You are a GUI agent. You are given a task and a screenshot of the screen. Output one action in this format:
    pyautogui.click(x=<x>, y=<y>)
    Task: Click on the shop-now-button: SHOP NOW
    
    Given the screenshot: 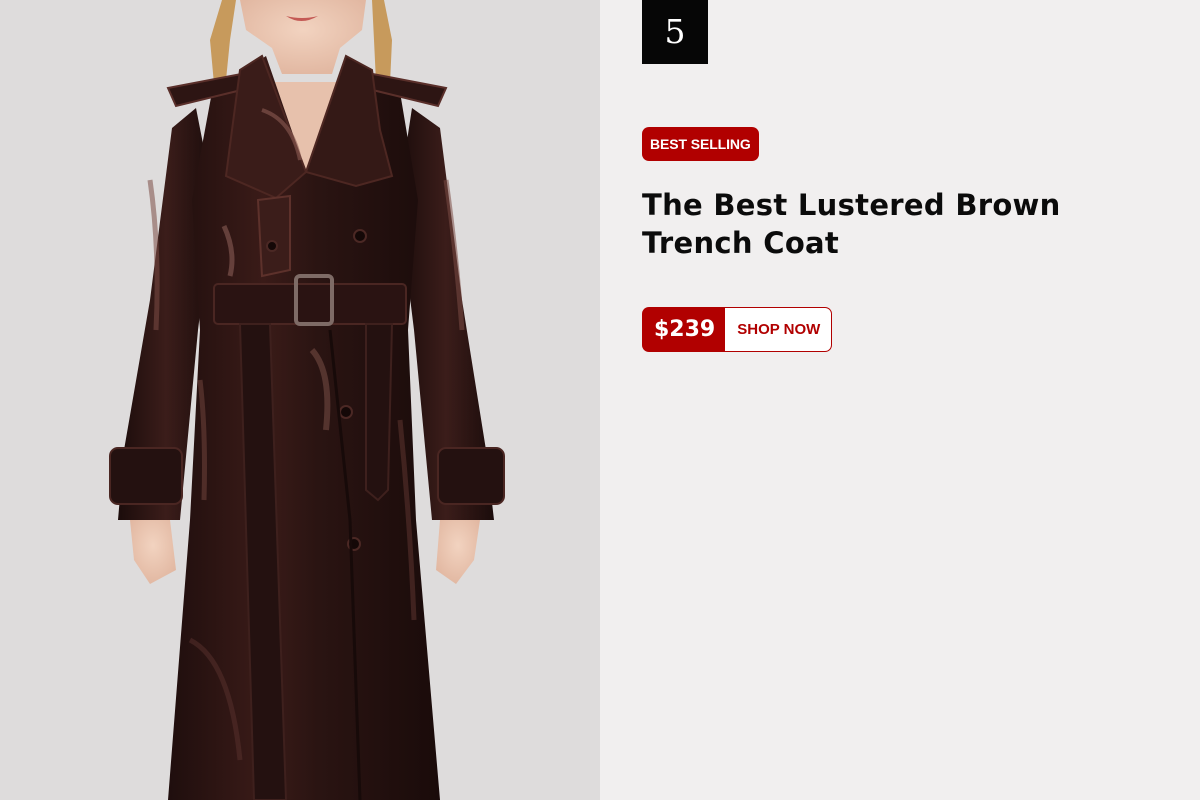 What is the action you would take?
    pyautogui.click(x=779, y=329)
    